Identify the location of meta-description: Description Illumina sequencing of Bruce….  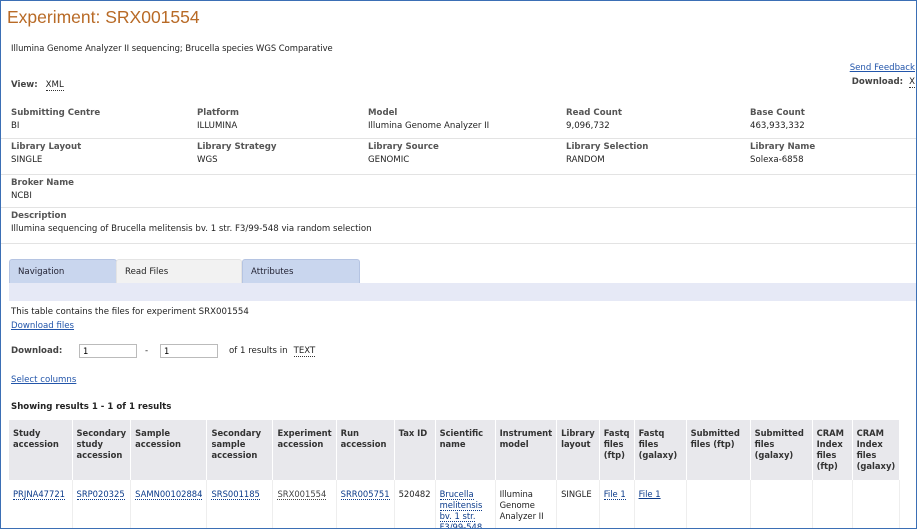
(191, 222).